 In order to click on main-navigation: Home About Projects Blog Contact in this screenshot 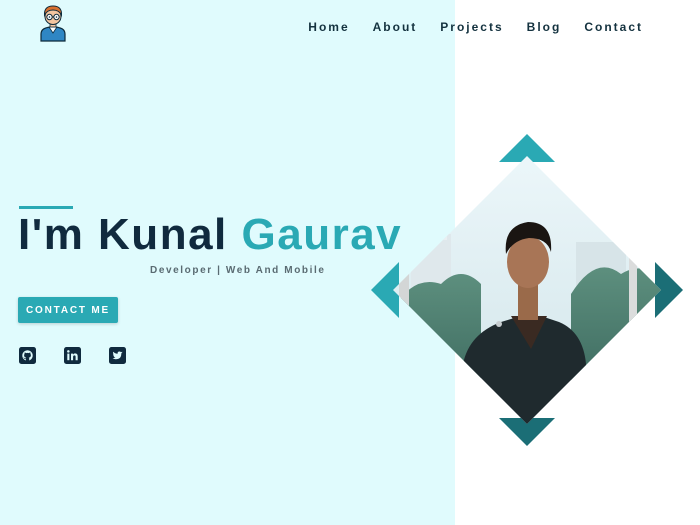, I will do `click(464, 27)`.